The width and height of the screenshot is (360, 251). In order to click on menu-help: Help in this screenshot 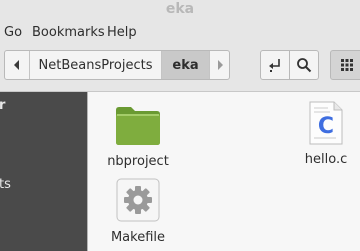, I will do `click(122, 32)`.